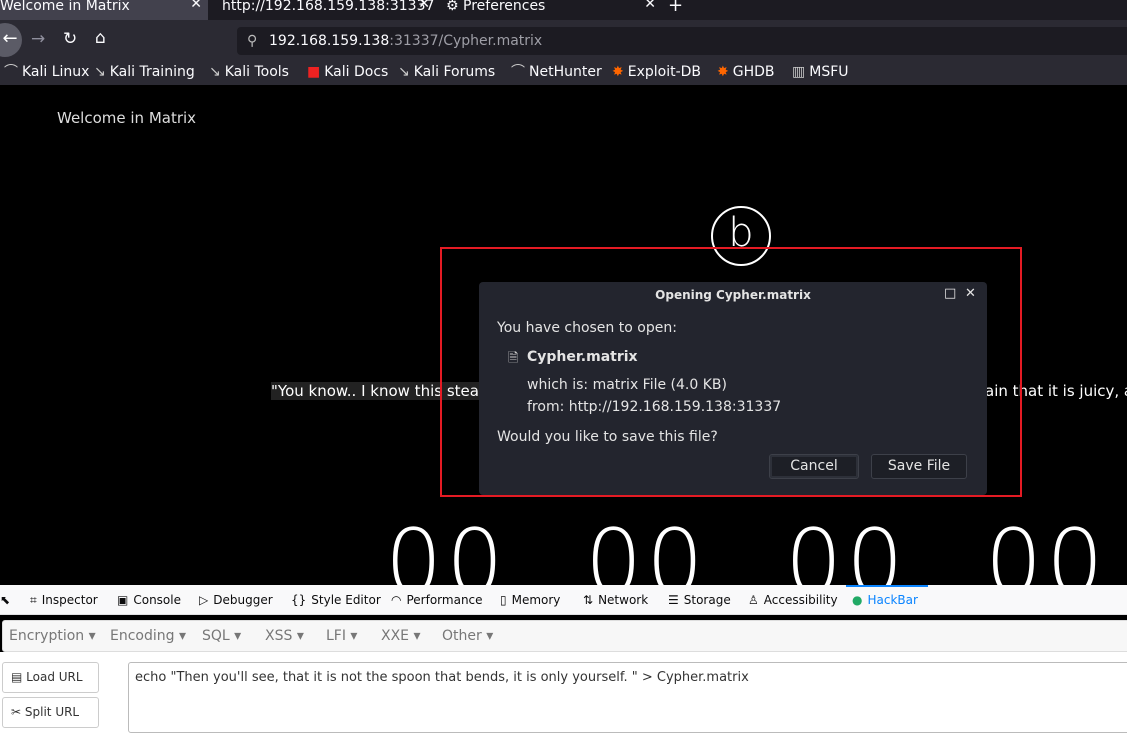 Image resolution: width=1127 pixels, height=734 pixels. Describe the element at coordinates (503, 600) in the screenshot. I see `memory-icon: ▯` at that location.